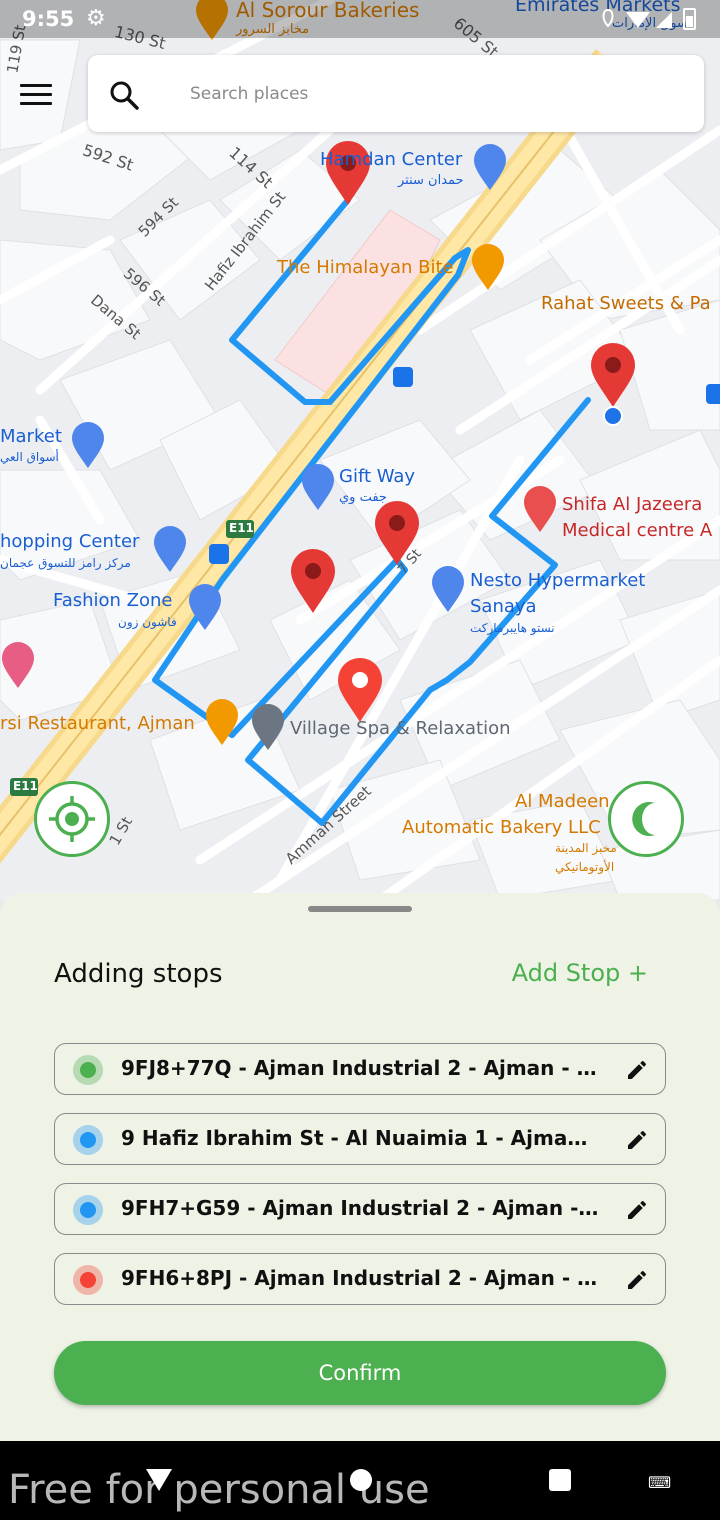  Describe the element at coordinates (25, 786) in the screenshot. I see `highway-shield-e11-2: E11` at that location.